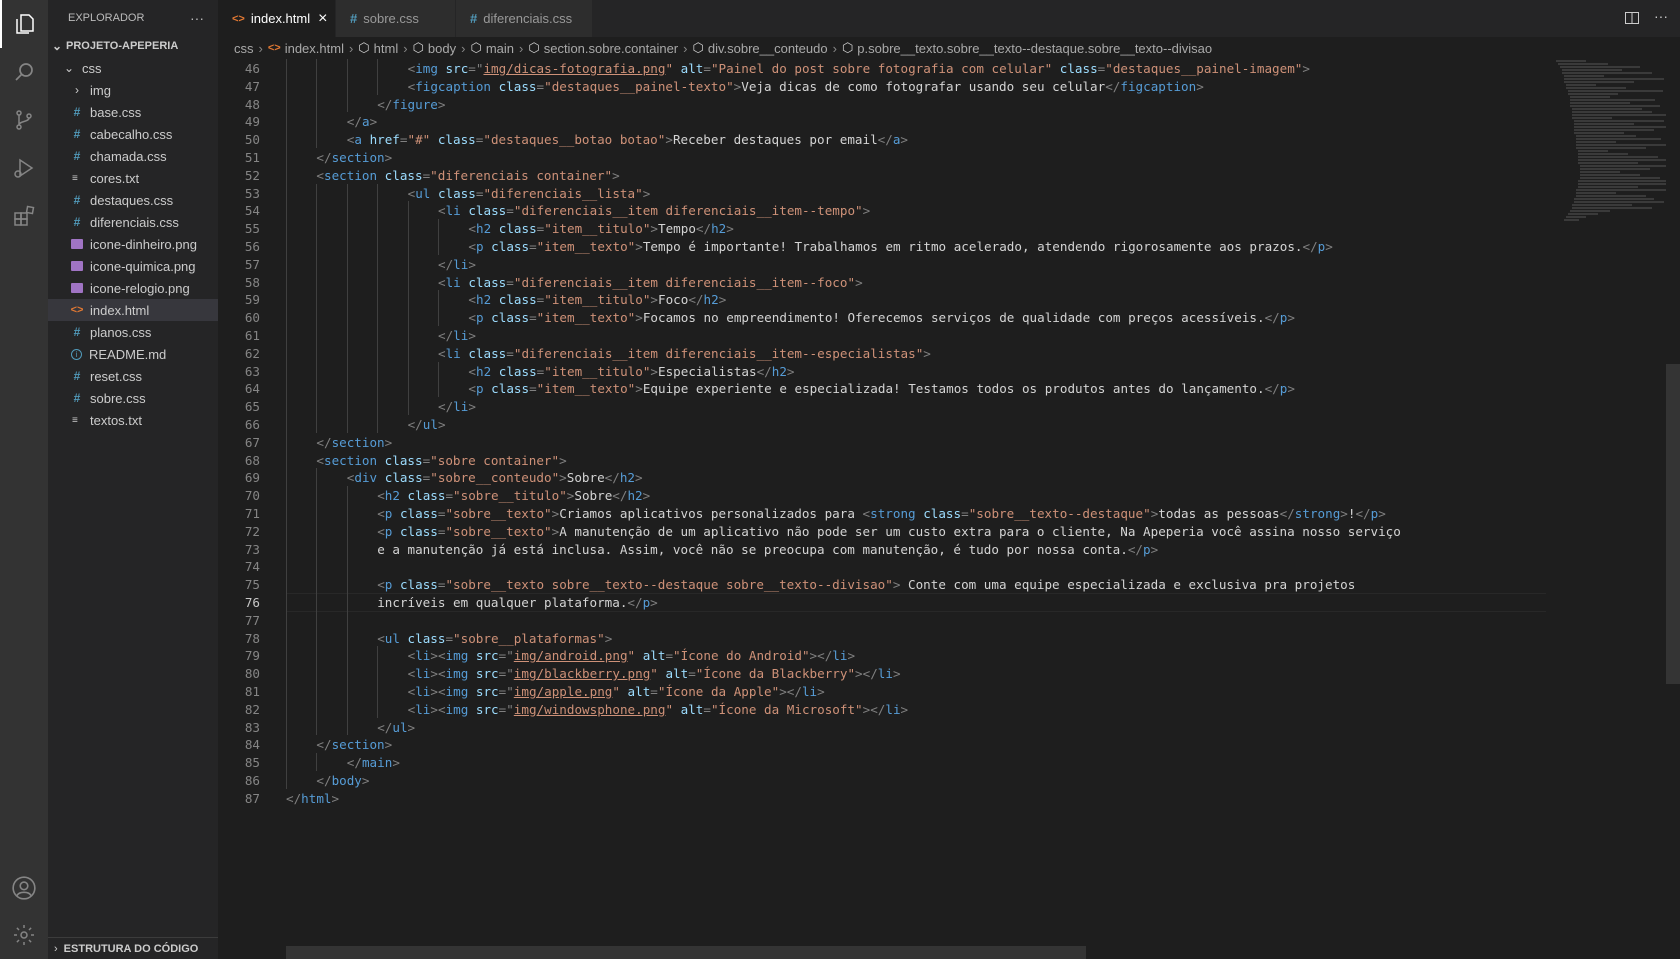 This screenshot has height=959, width=1680. Describe the element at coordinates (1673, 524) in the screenshot. I see `scrollbar-thumb` at that location.